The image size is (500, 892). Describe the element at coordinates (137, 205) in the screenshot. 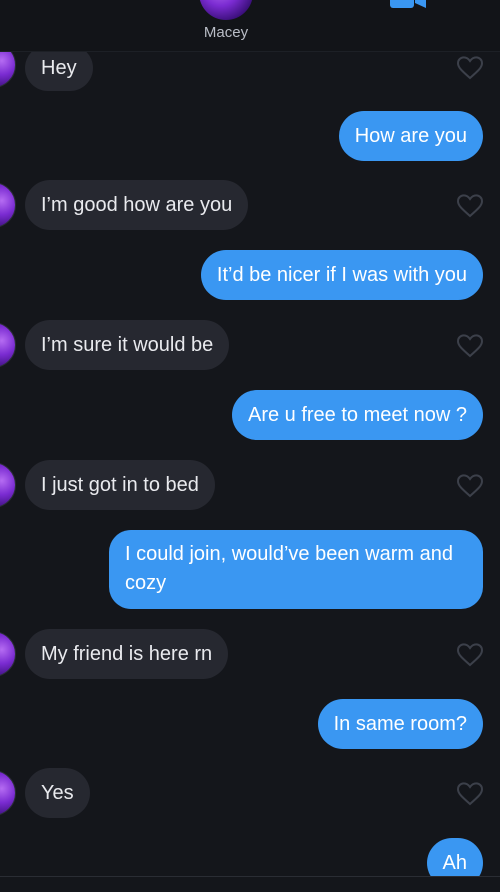

I see `received-message-bubble: I’m good how are you` at that location.